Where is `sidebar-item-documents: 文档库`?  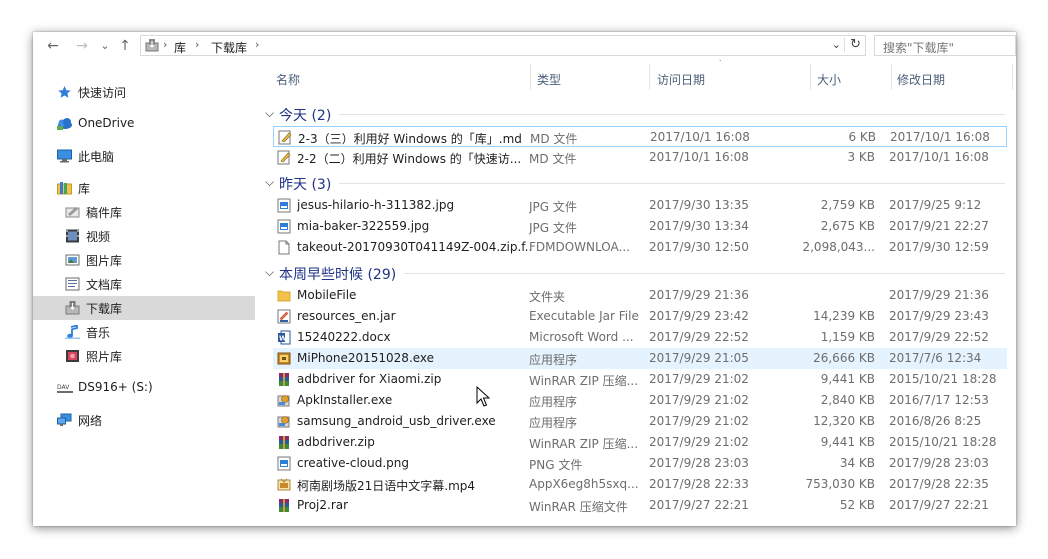 sidebar-item-documents: 文档库 is located at coordinates (144, 284).